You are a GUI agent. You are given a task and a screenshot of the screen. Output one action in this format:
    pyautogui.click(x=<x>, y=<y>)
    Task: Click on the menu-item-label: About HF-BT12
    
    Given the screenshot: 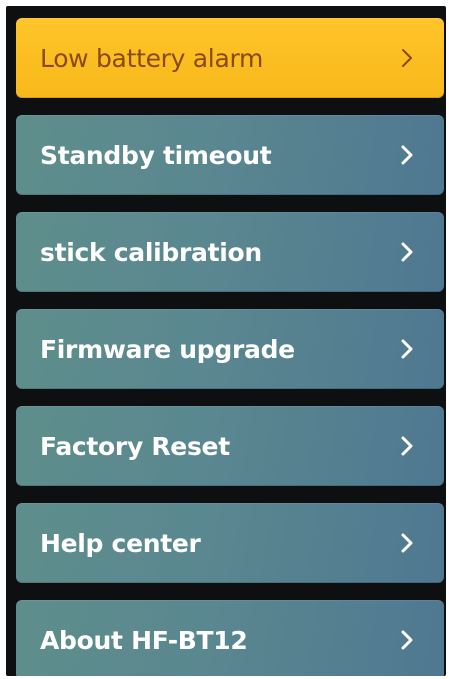 What is the action you would take?
    pyautogui.click(x=144, y=640)
    